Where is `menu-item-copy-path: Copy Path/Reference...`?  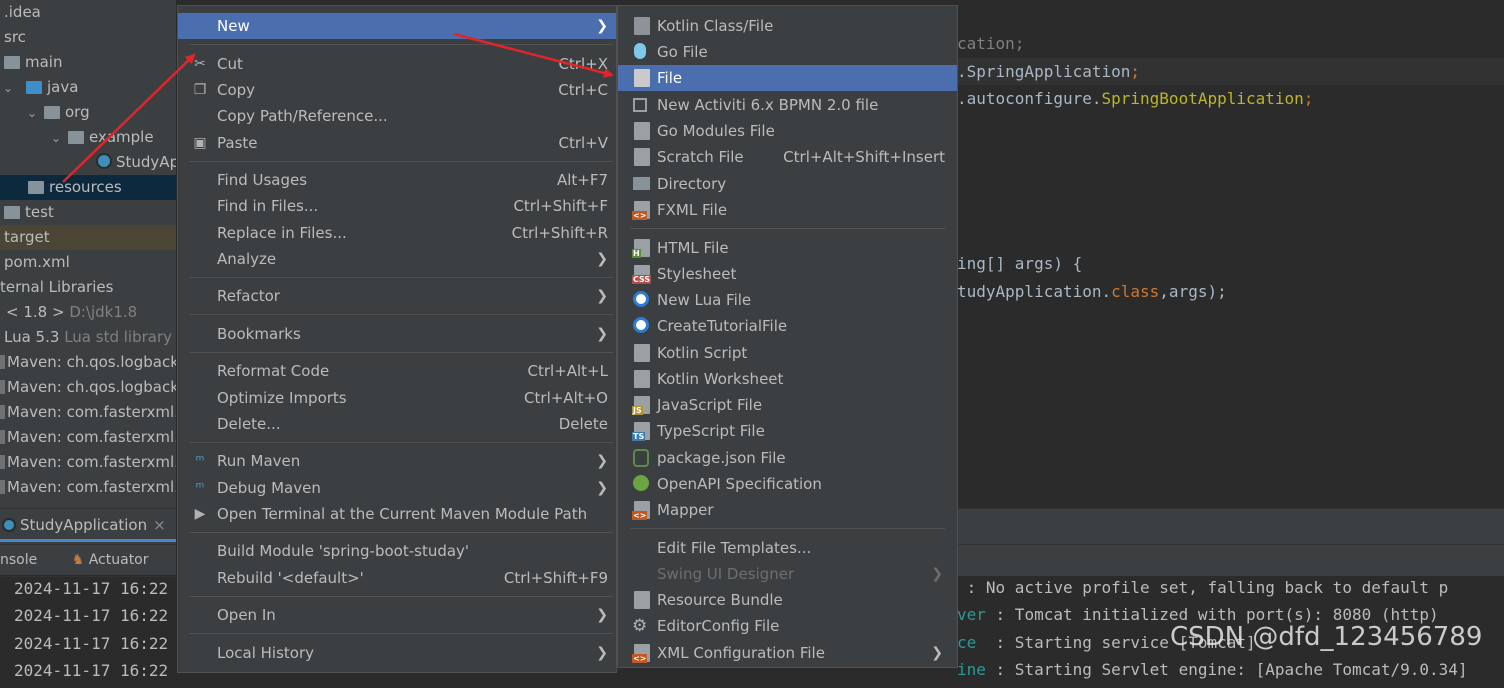 menu-item-copy-path: Copy Path/Reference... is located at coordinates (397, 116).